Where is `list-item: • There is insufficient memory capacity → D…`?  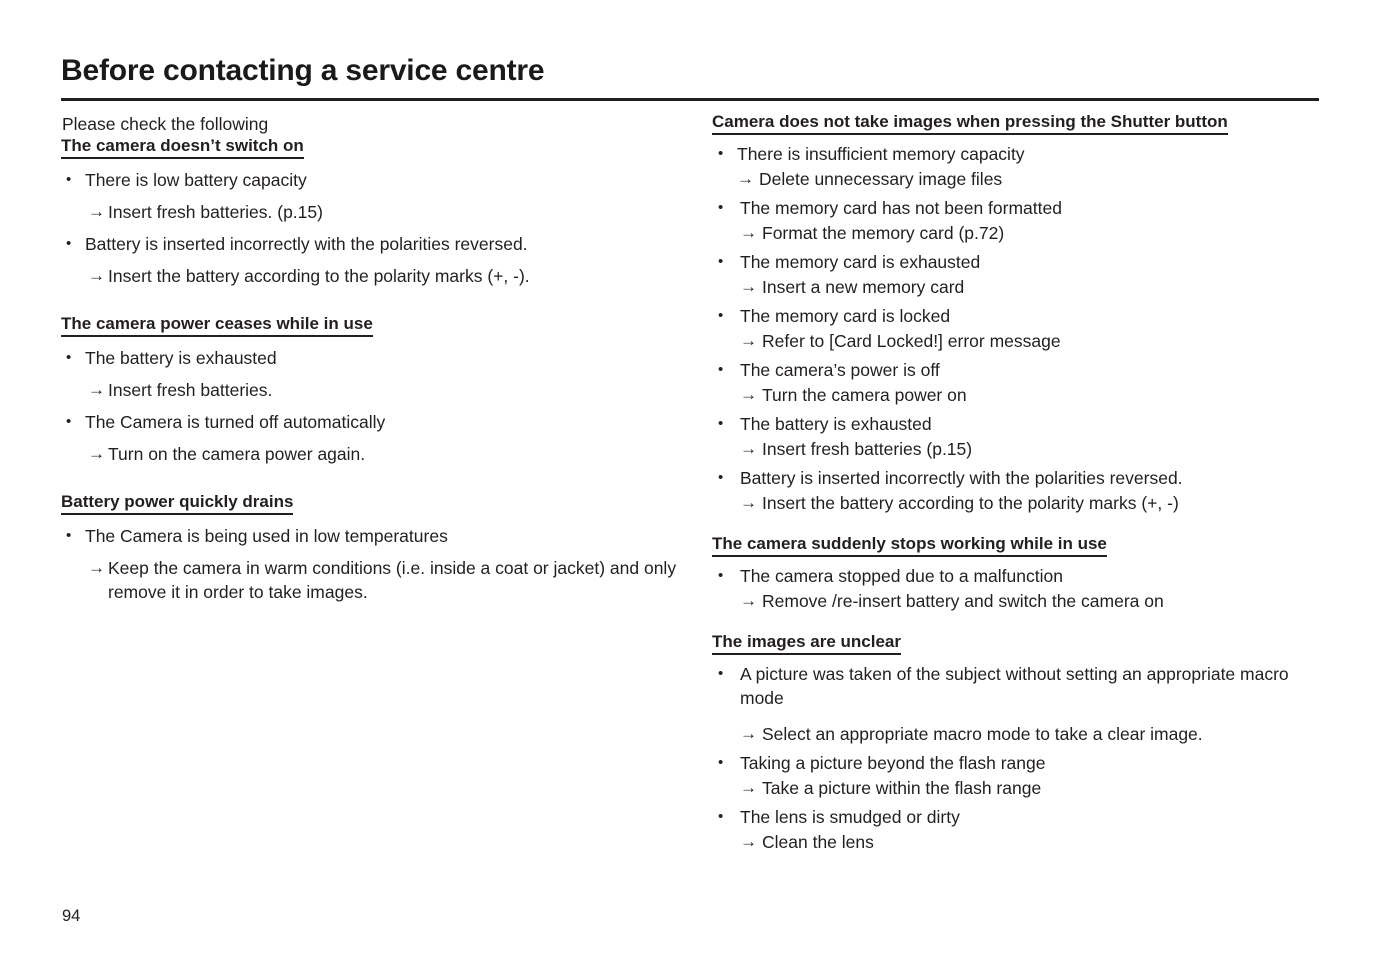 list-item: • There is insufficient memory capacity → D… is located at coordinates (1022, 166).